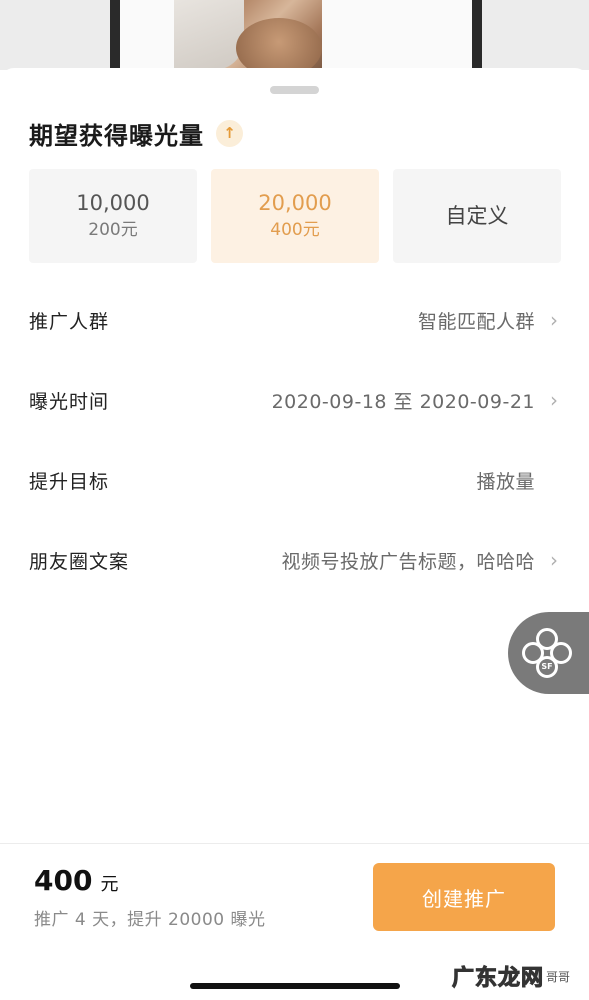  Describe the element at coordinates (476, 321) in the screenshot. I see `row-value: 智能匹配人群` at that location.